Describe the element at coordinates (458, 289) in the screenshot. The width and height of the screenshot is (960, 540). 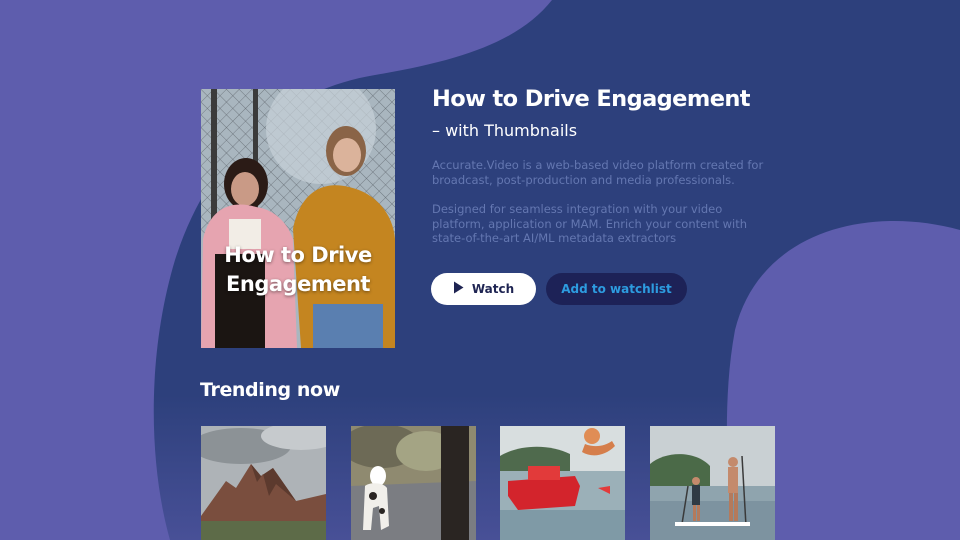
I see `play-icon` at that location.